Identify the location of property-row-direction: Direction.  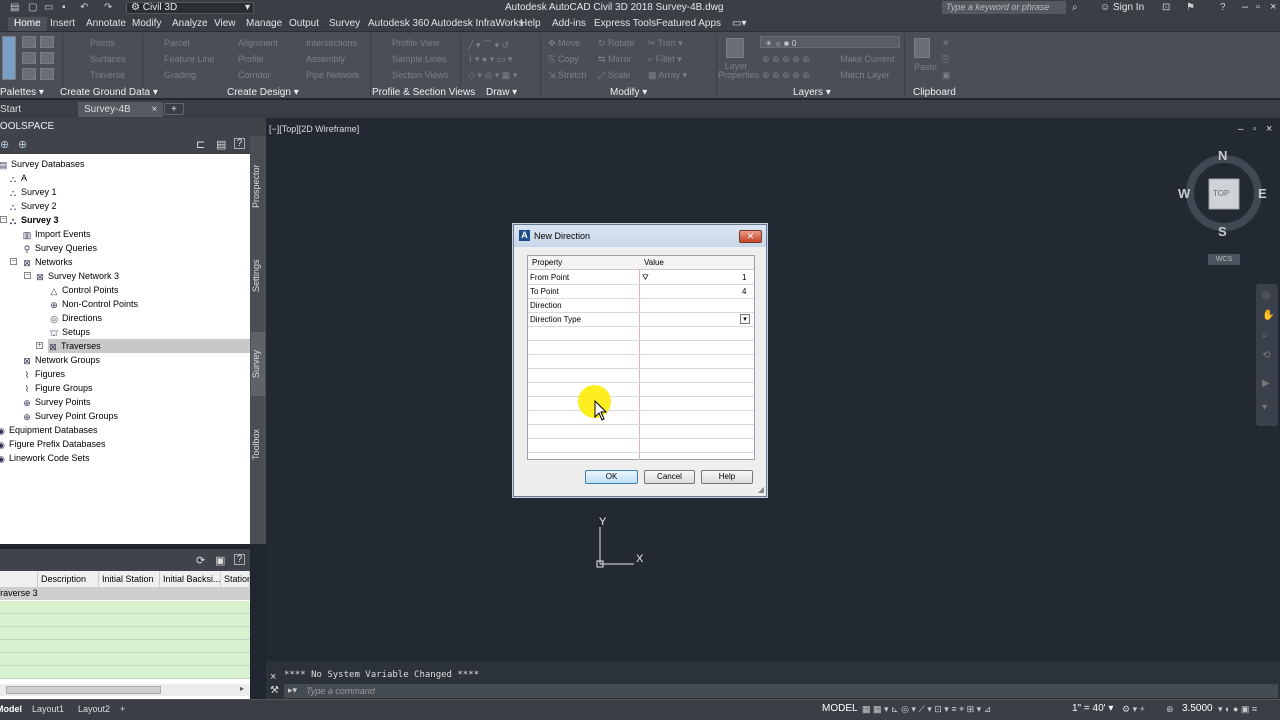
(641, 306).